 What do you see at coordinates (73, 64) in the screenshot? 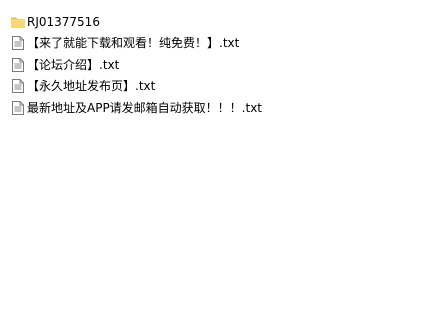
I see `file-name: 【论坛介绍】.txt` at bounding box center [73, 64].